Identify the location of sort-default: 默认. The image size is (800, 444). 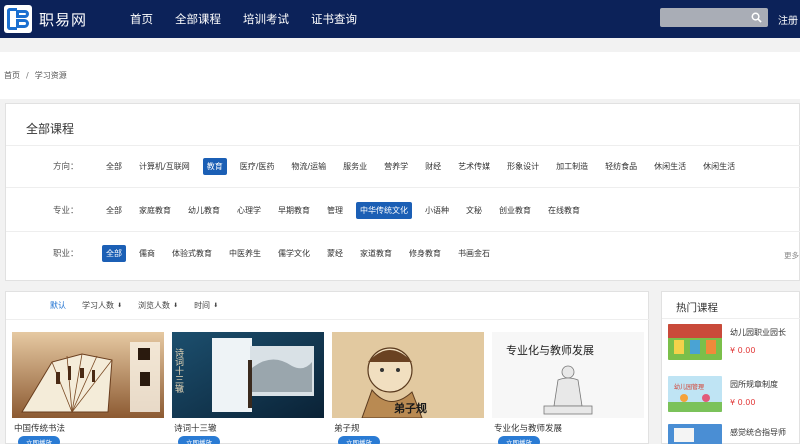
(58, 305).